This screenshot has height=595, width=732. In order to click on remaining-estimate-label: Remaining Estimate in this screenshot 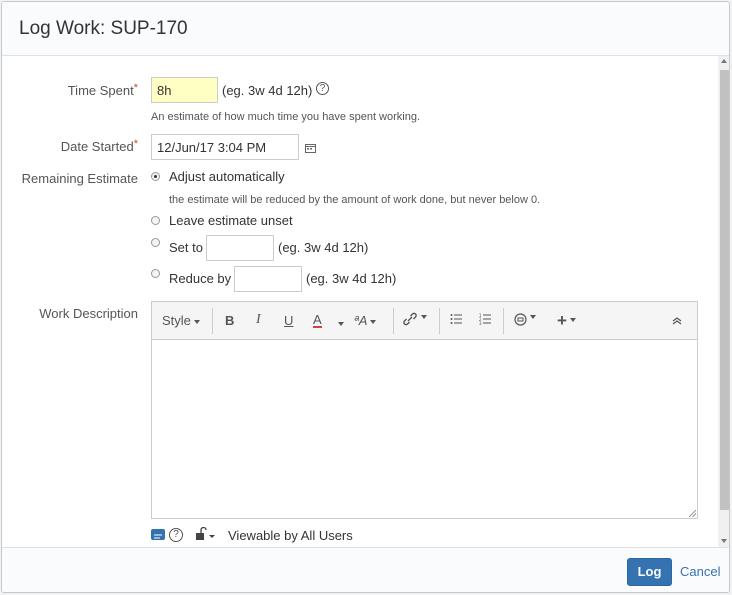, I will do `click(79, 178)`.